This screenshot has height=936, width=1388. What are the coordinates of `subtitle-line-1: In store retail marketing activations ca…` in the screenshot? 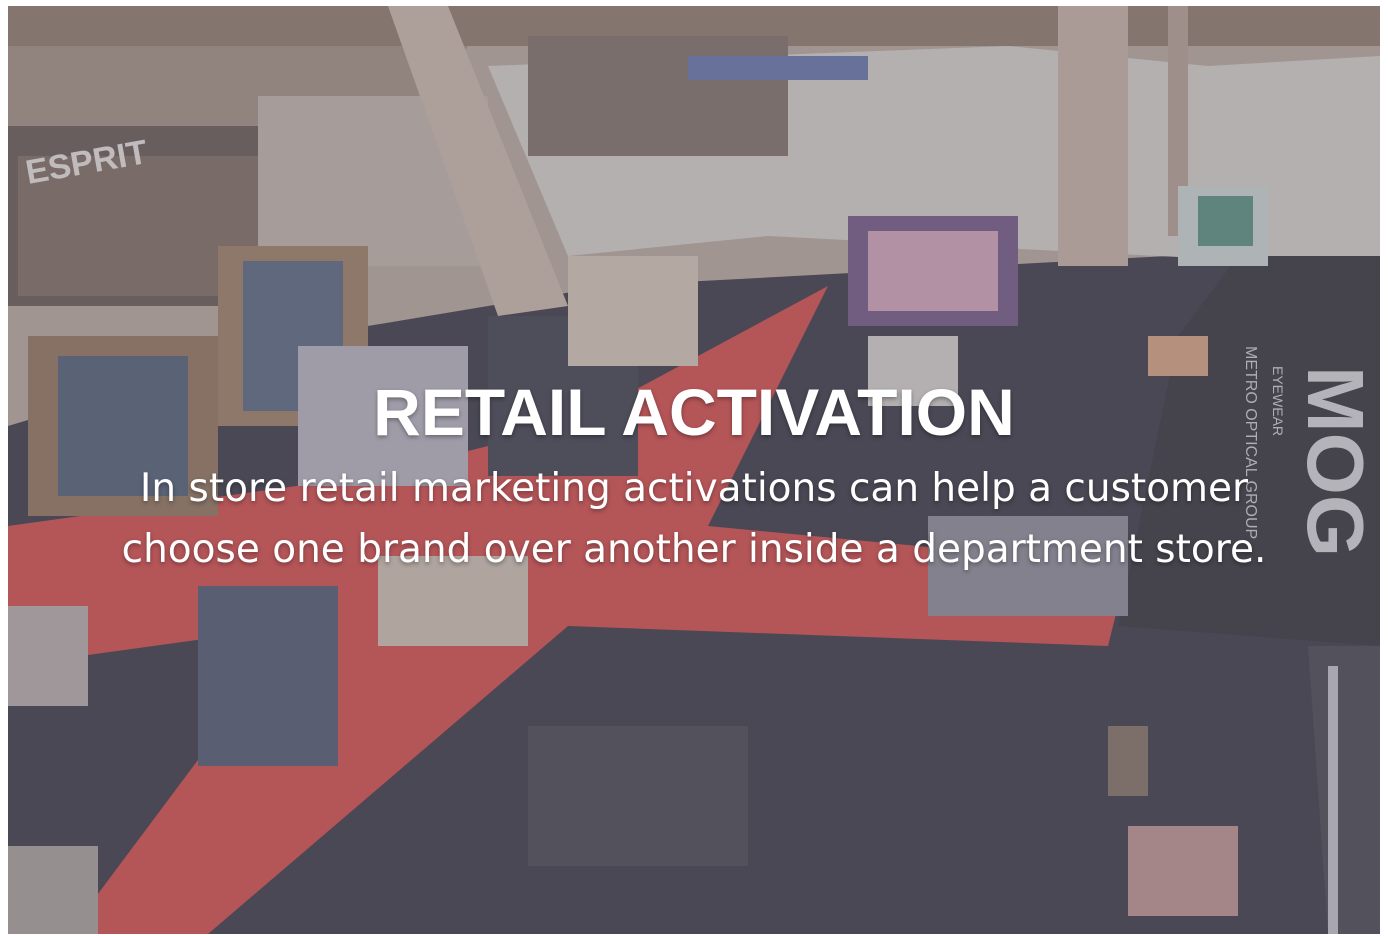 It's located at (694, 488).